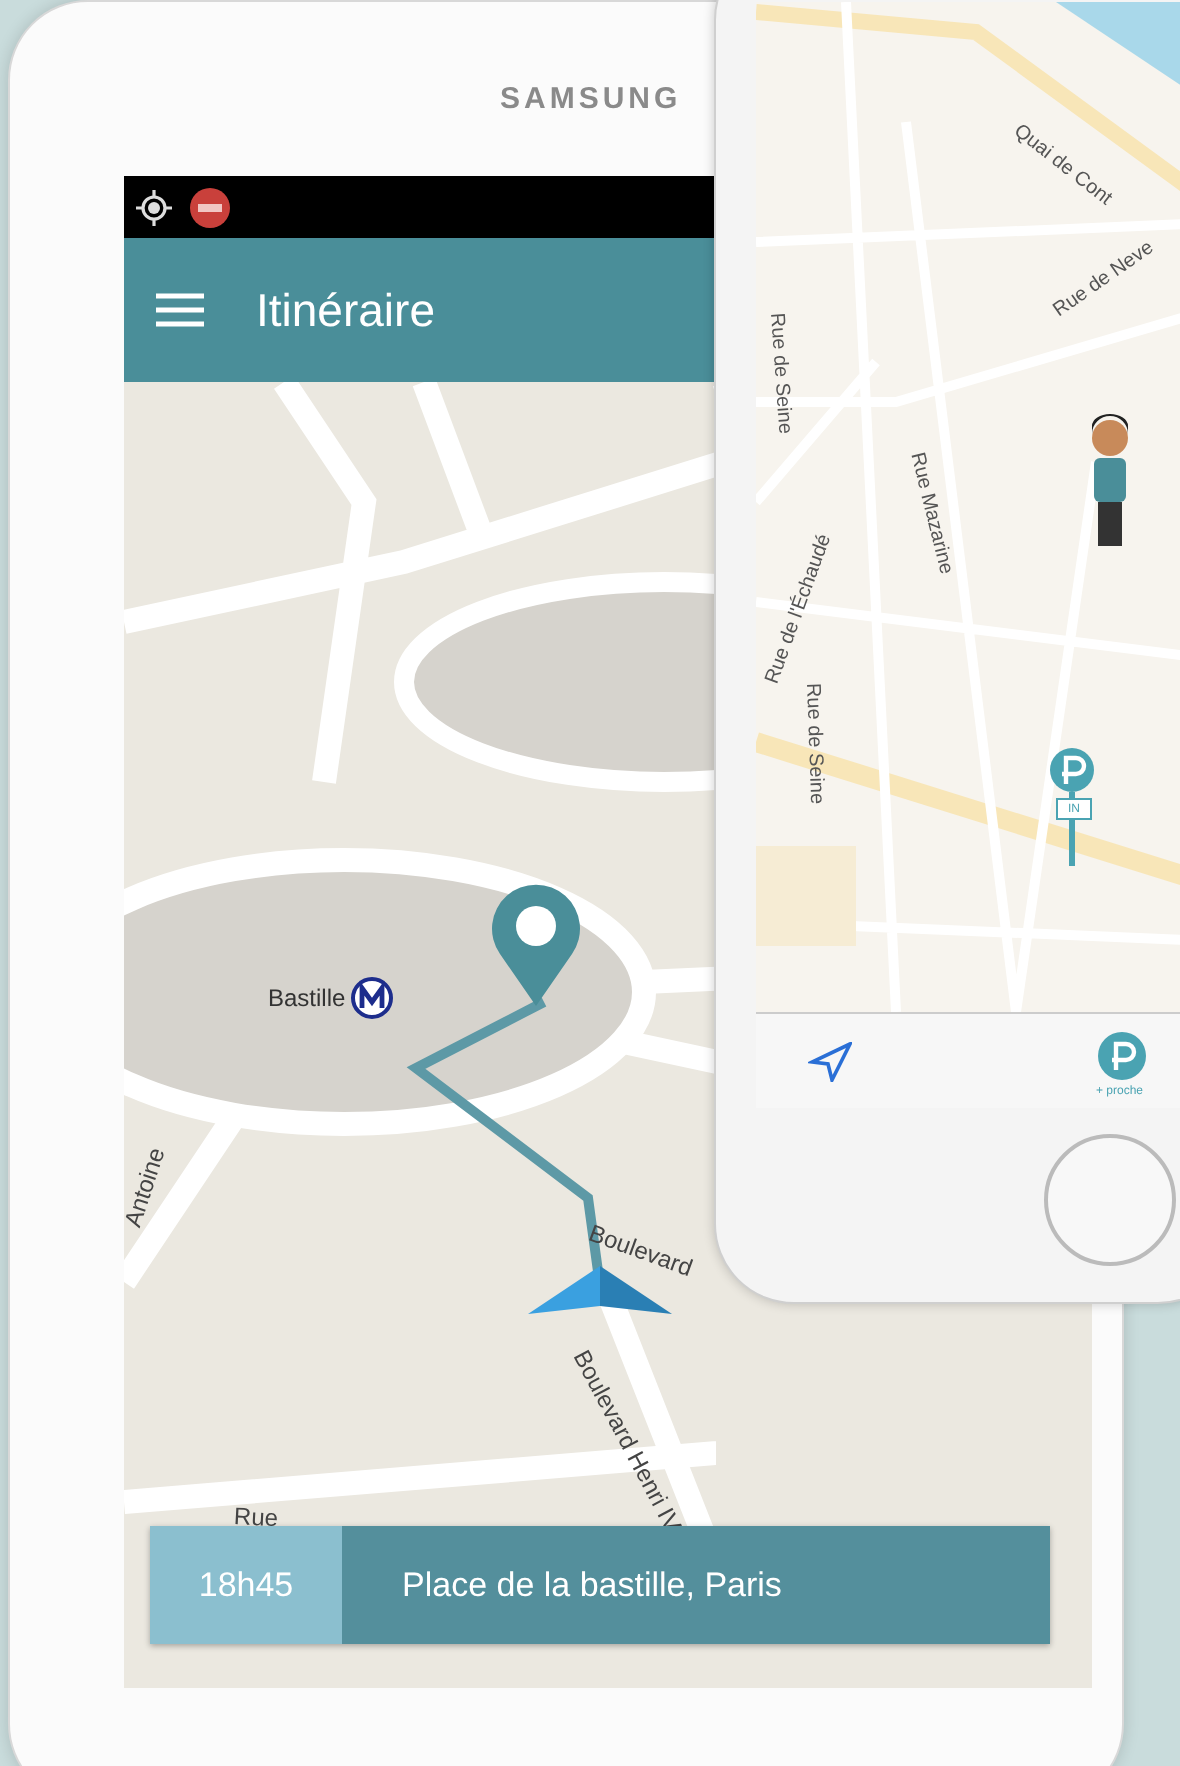 This screenshot has height=1766, width=1180. Describe the element at coordinates (696, 1585) in the screenshot. I see `destination-label: Place de la bastille, Paris` at that location.